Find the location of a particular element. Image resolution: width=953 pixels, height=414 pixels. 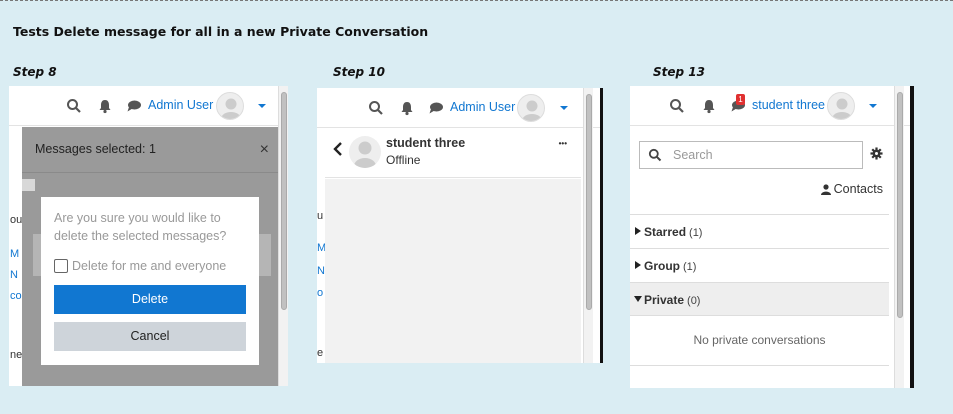

gear-icon is located at coordinates (876, 153).